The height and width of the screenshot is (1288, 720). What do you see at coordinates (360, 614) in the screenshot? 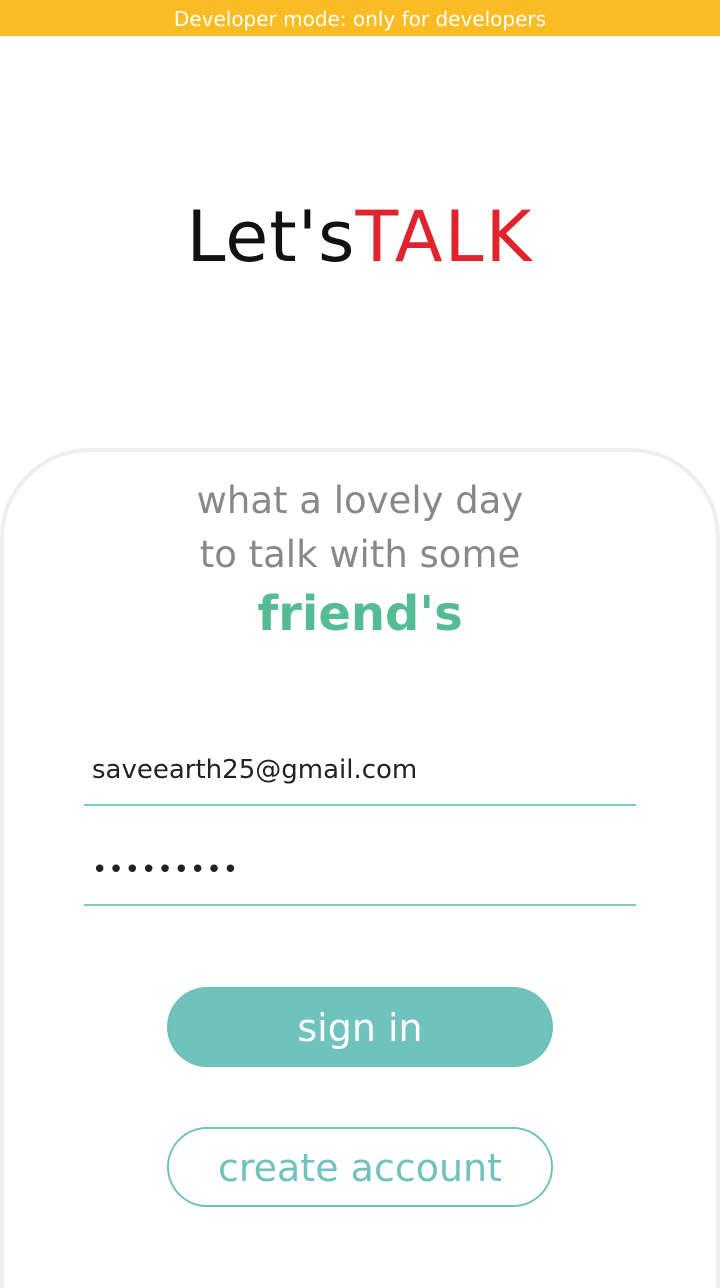
I see `greeting-highlight: friend's` at bounding box center [360, 614].